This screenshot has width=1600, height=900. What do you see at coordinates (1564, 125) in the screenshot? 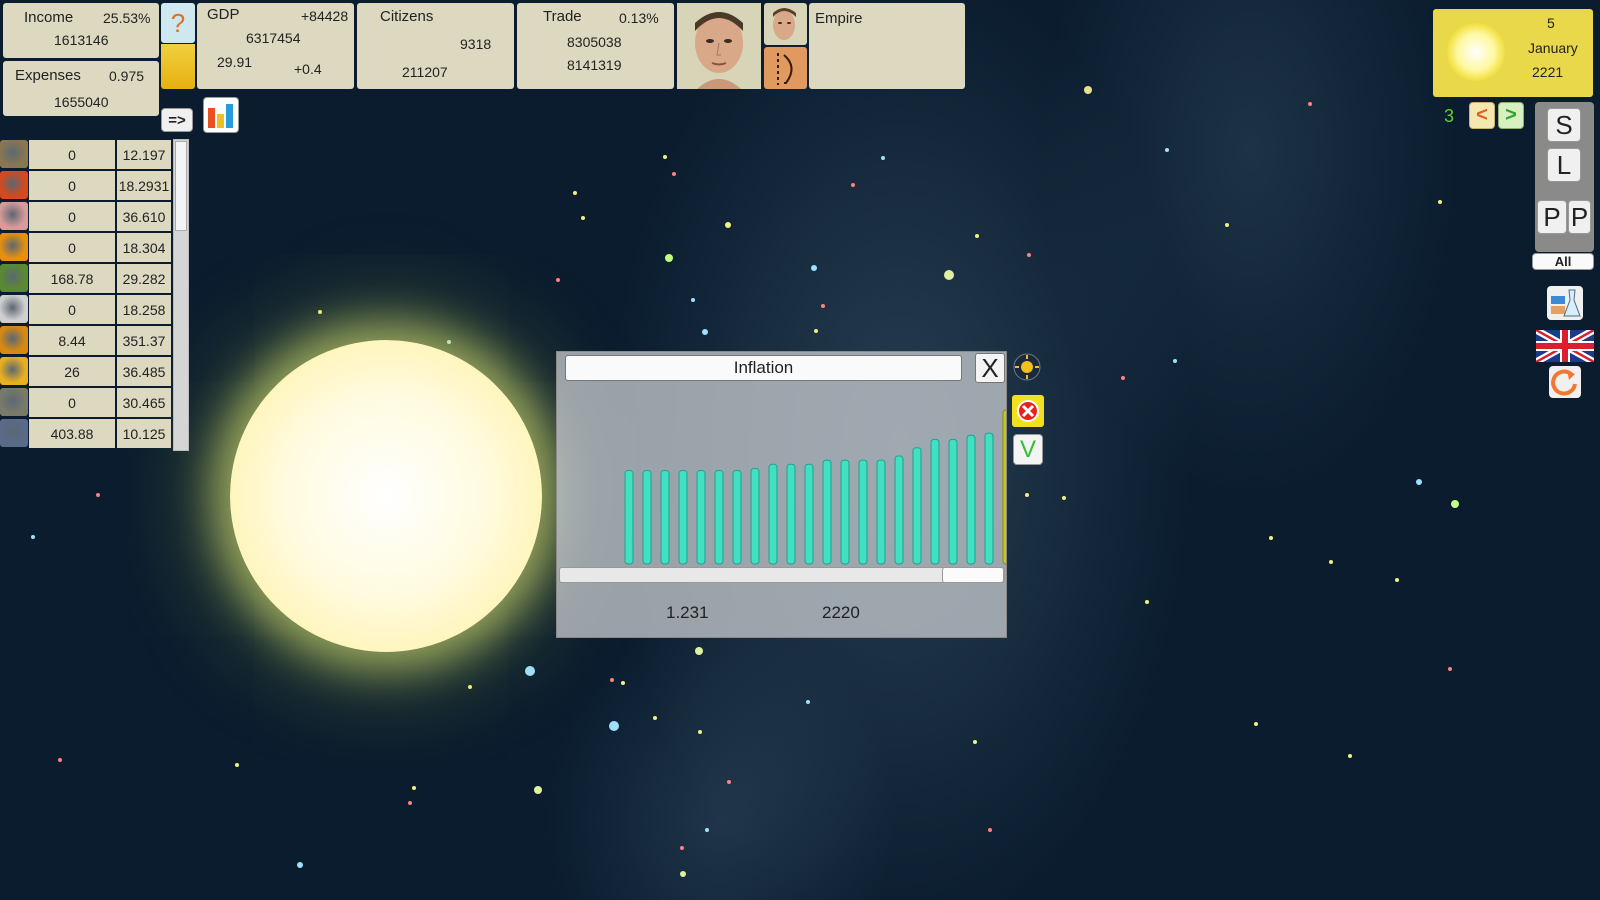
I see `save-button: S` at bounding box center [1564, 125].